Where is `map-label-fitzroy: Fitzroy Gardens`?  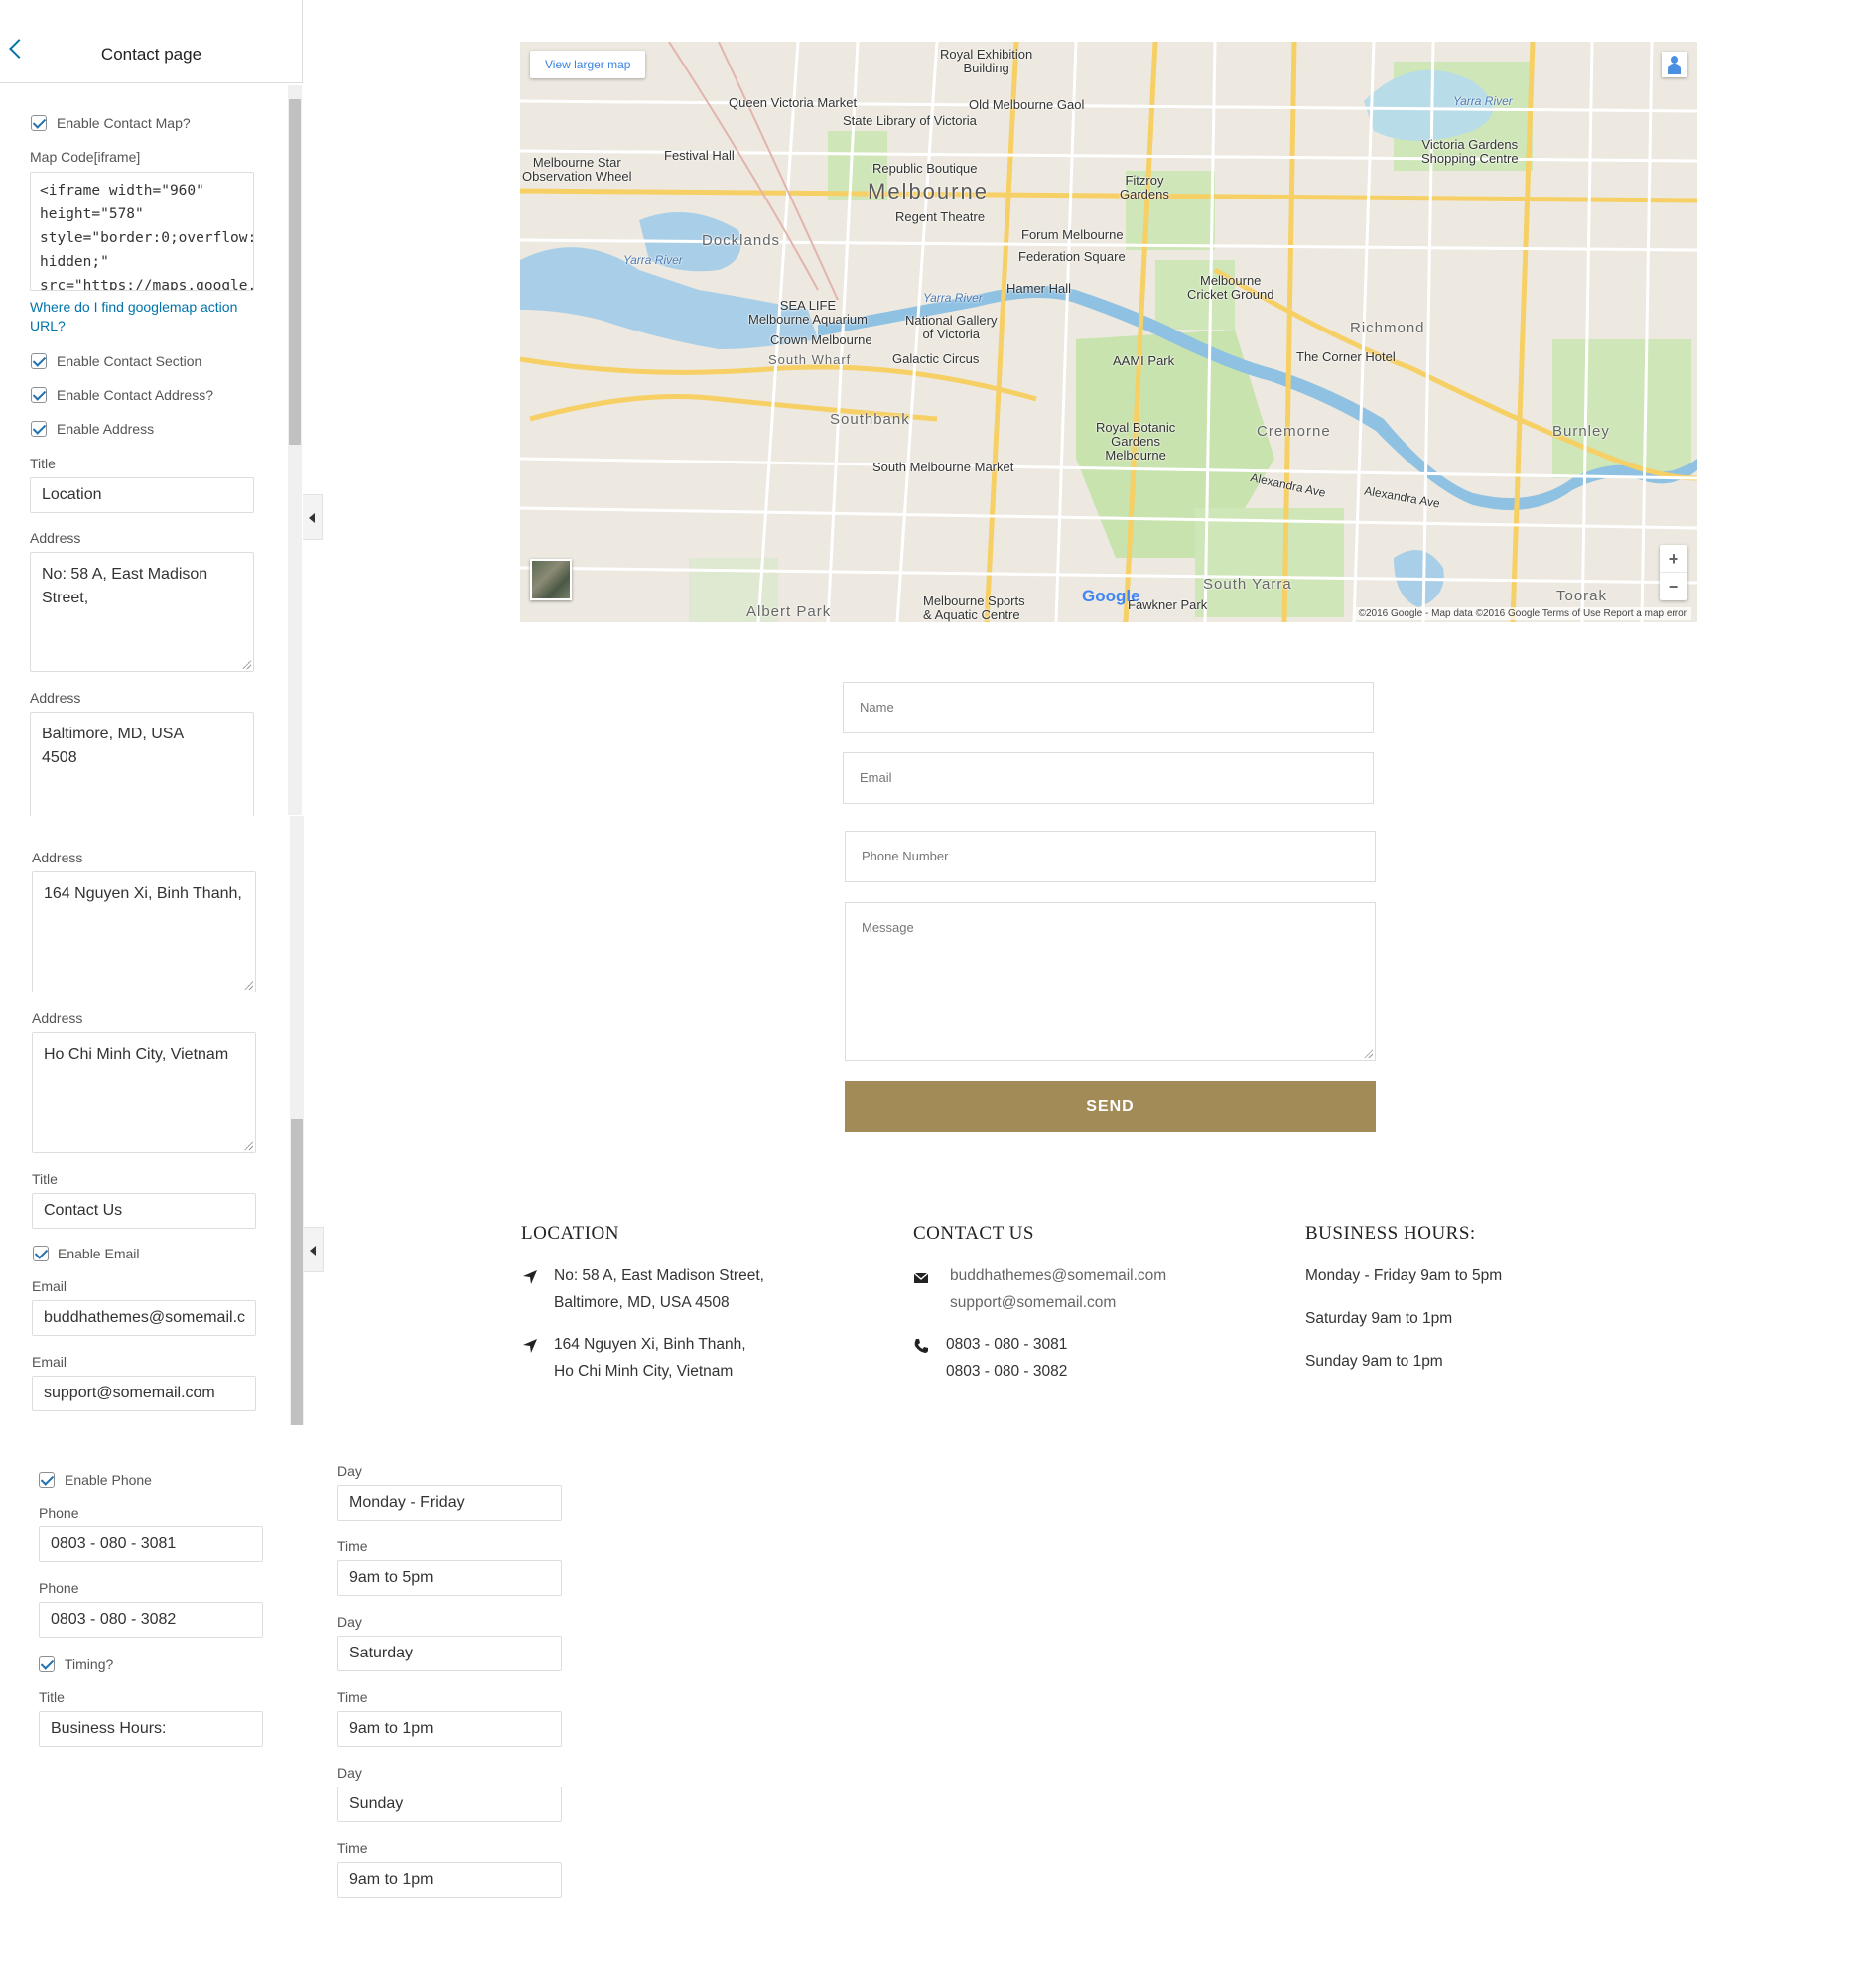
map-label-fitzroy: Fitzroy Gardens is located at coordinates (1144, 187).